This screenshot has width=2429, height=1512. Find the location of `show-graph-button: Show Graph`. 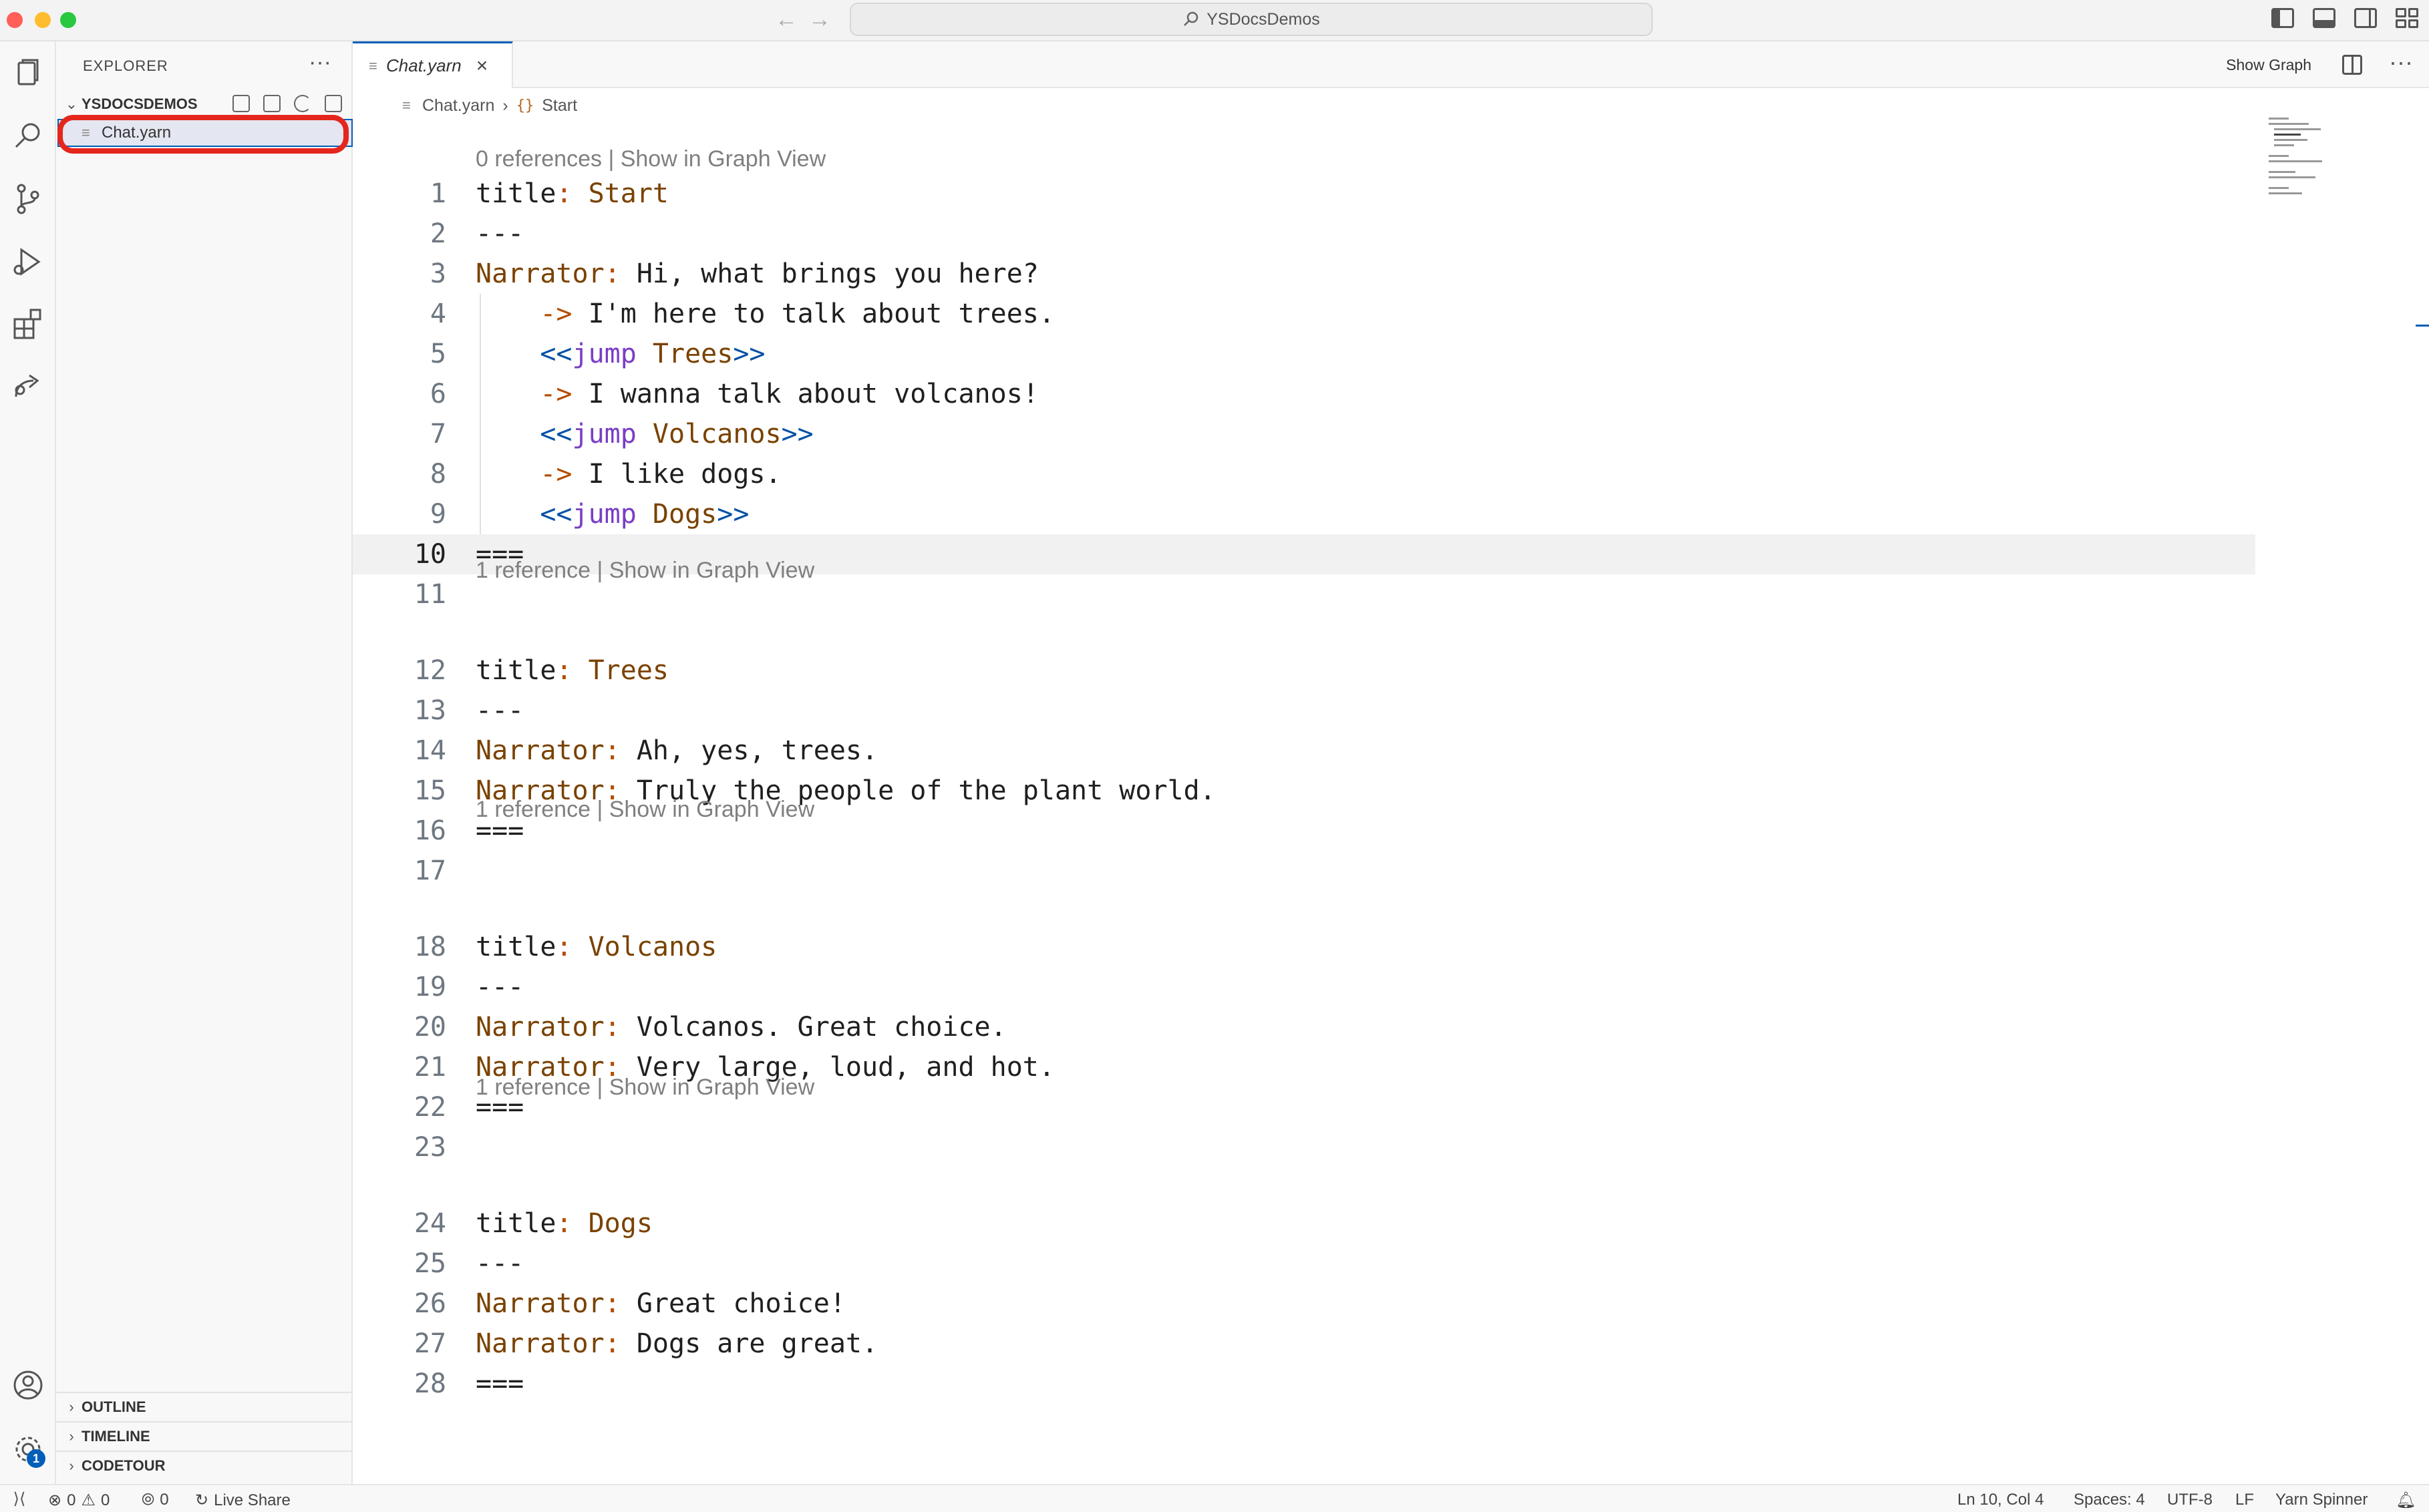

show-graph-button: Show Graph is located at coordinates (2268, 65).